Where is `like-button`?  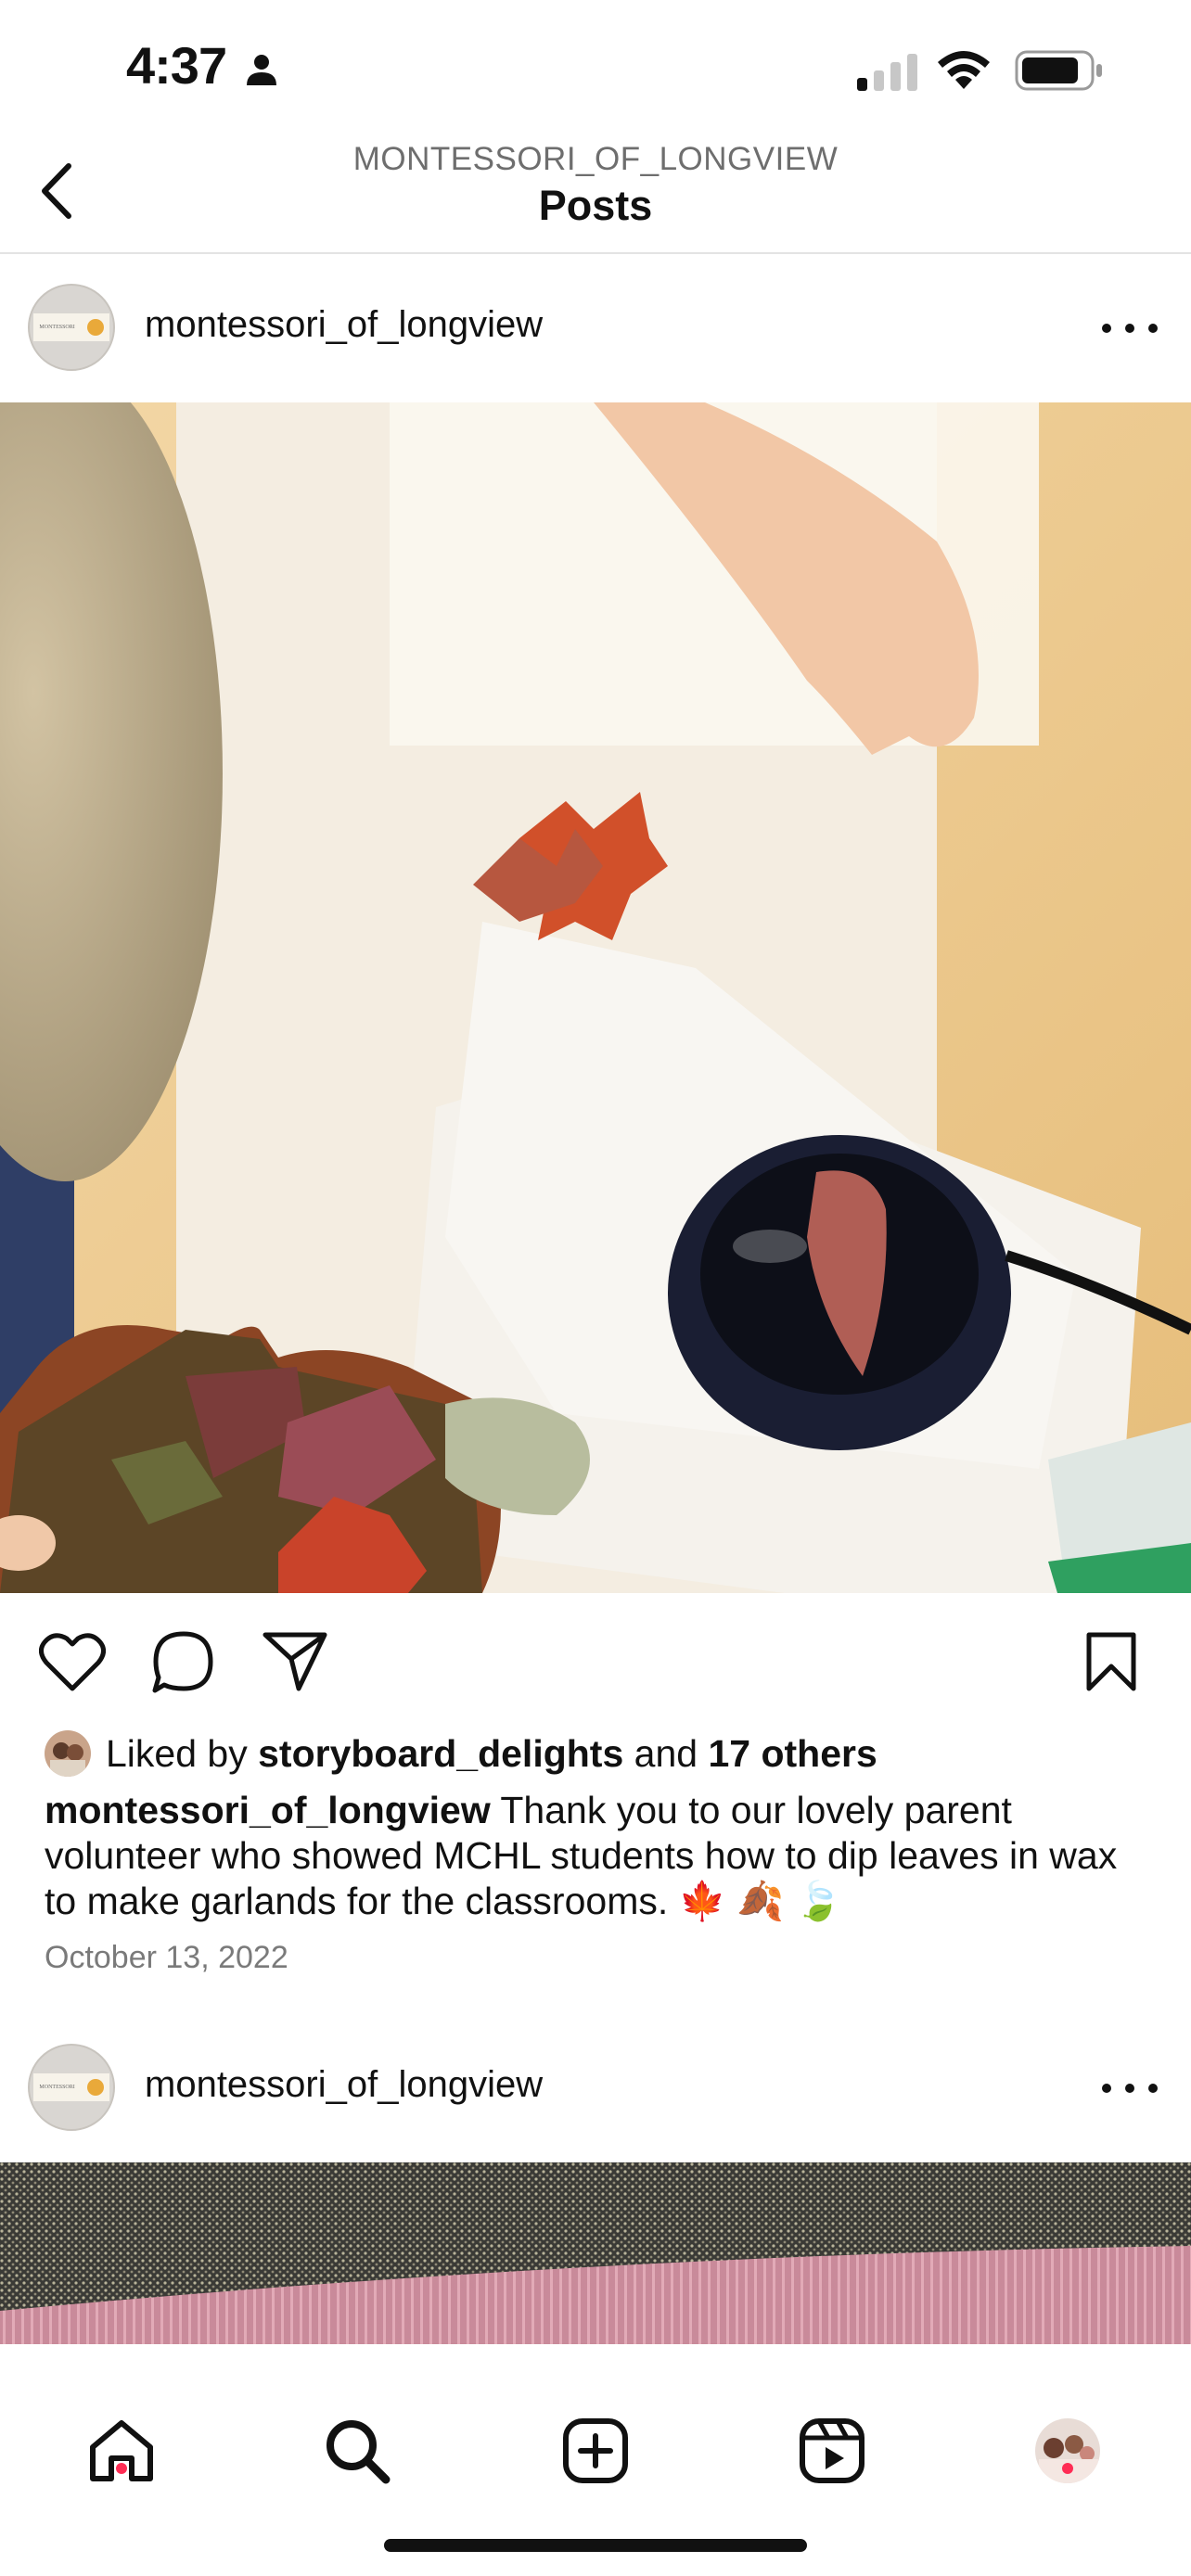 like-button is located at coordinates (72, 1662).